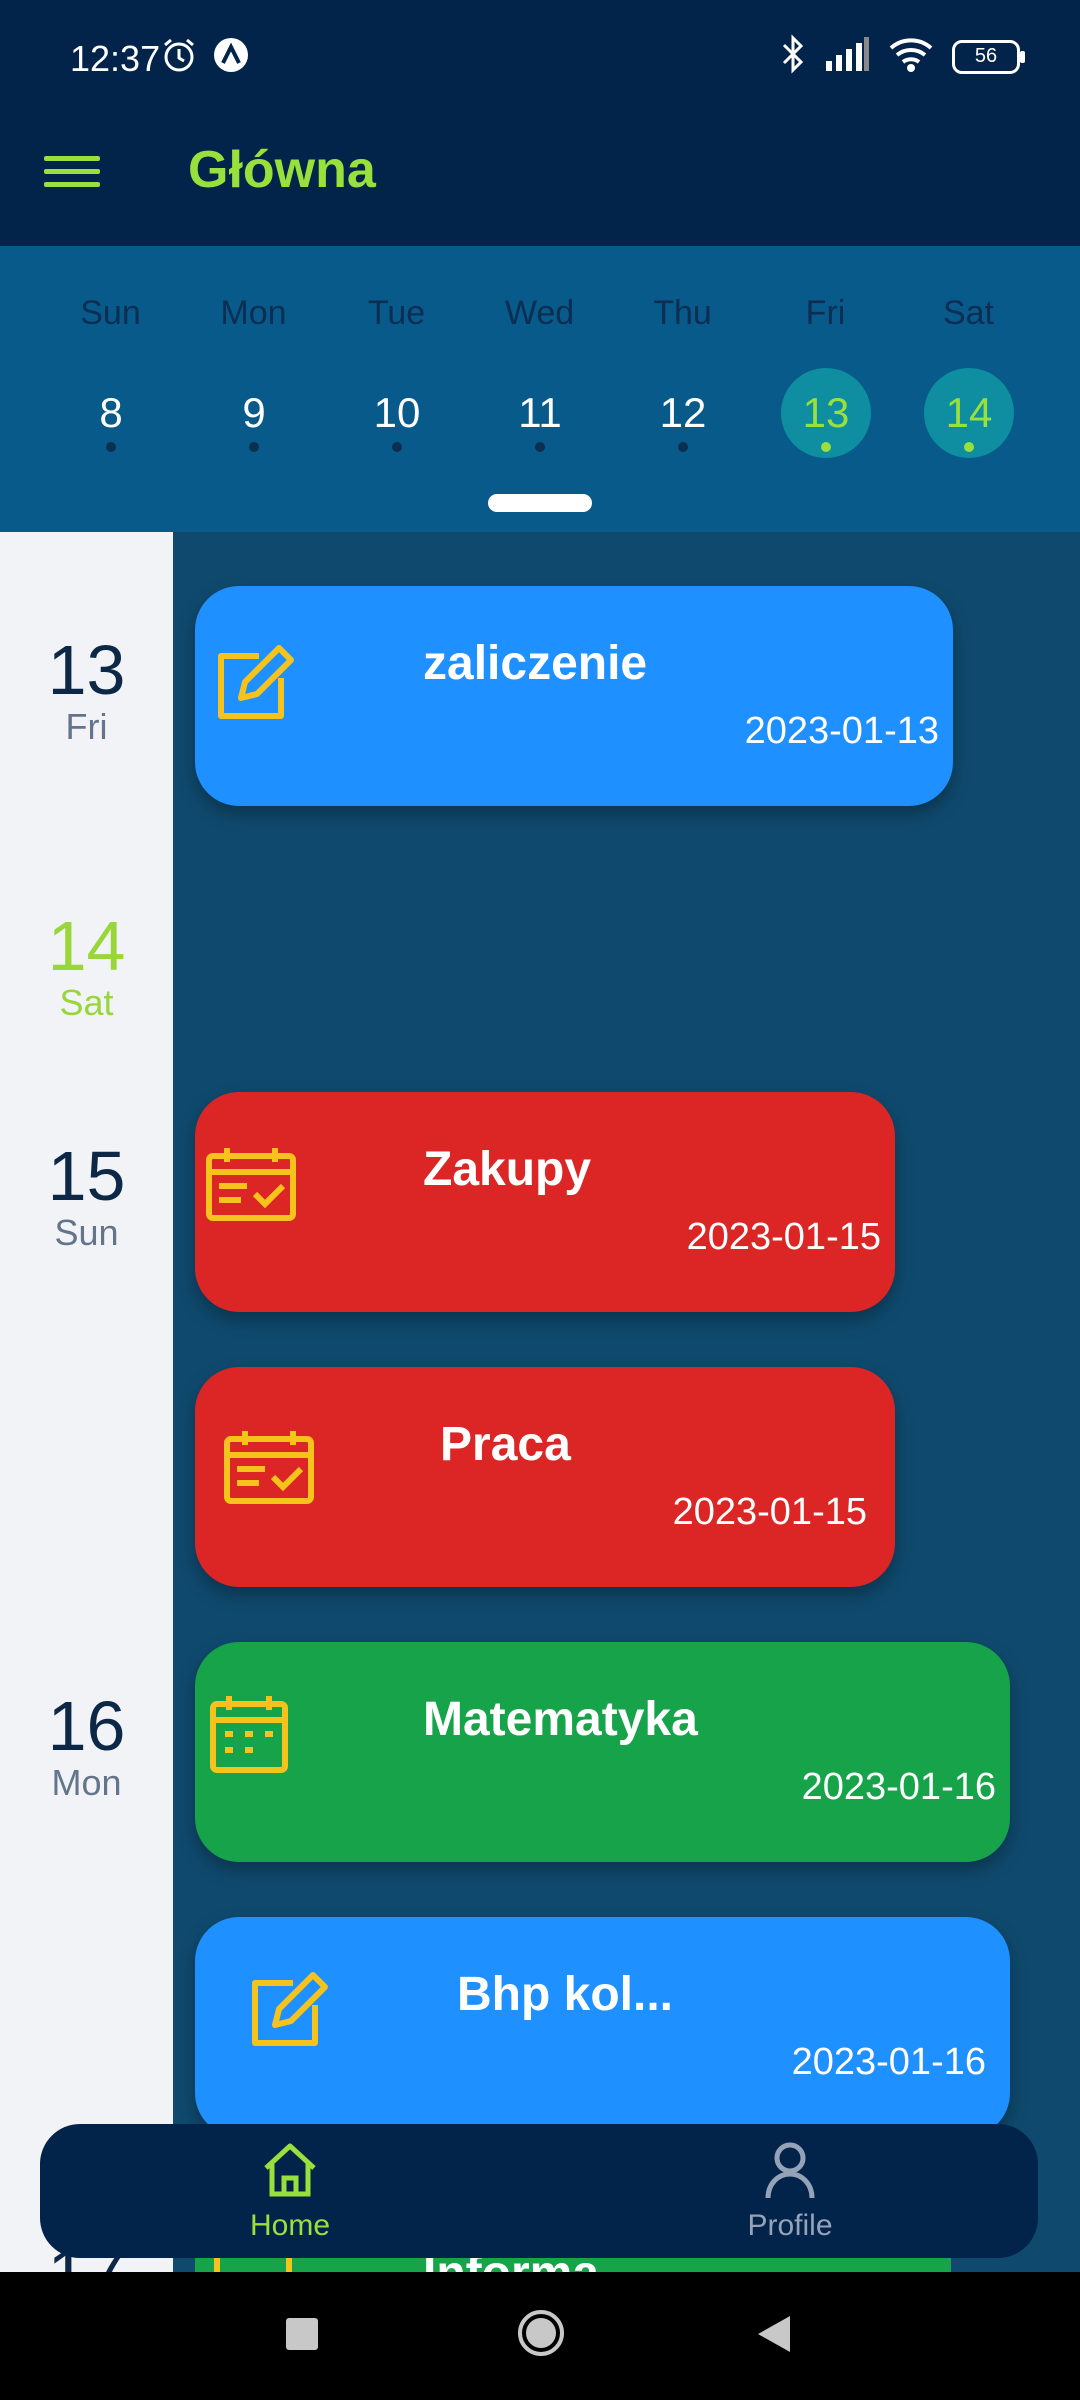 The width and height of the screenshot is (1080, 2400). What do you see at coordinates (86, 1002) in the screenshot?
I see `date-day: Sat` at bounding box center [86, 1002].